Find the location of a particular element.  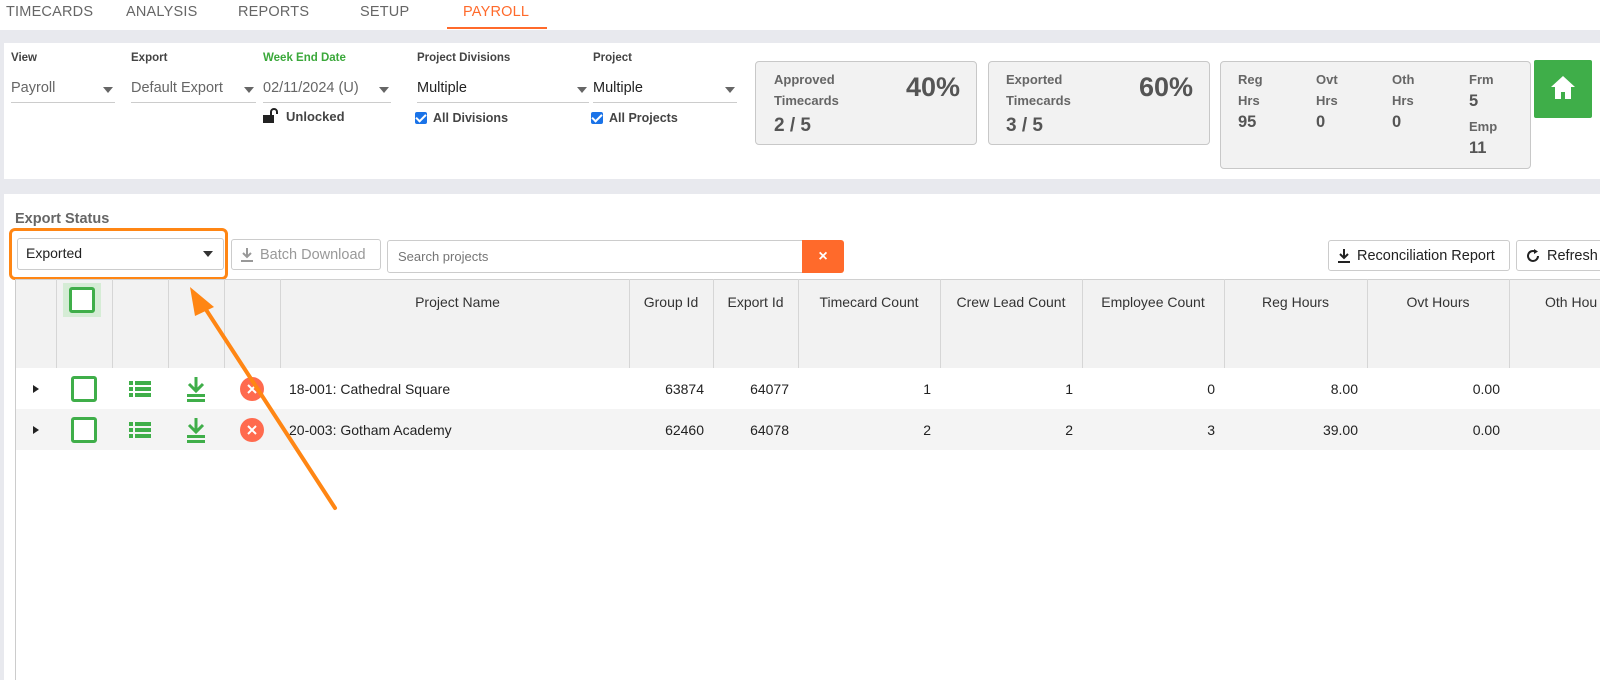

tab-reports: REPORTS is located at coordinates (273, 12).